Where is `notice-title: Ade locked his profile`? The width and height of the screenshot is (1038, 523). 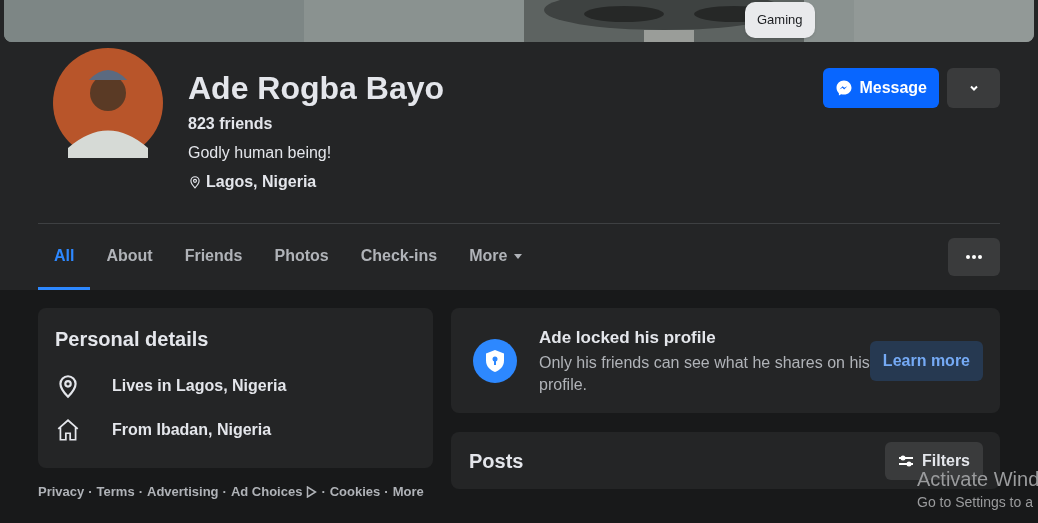
notice-title: Ade locked his profile is located at coordinates (628, 337).